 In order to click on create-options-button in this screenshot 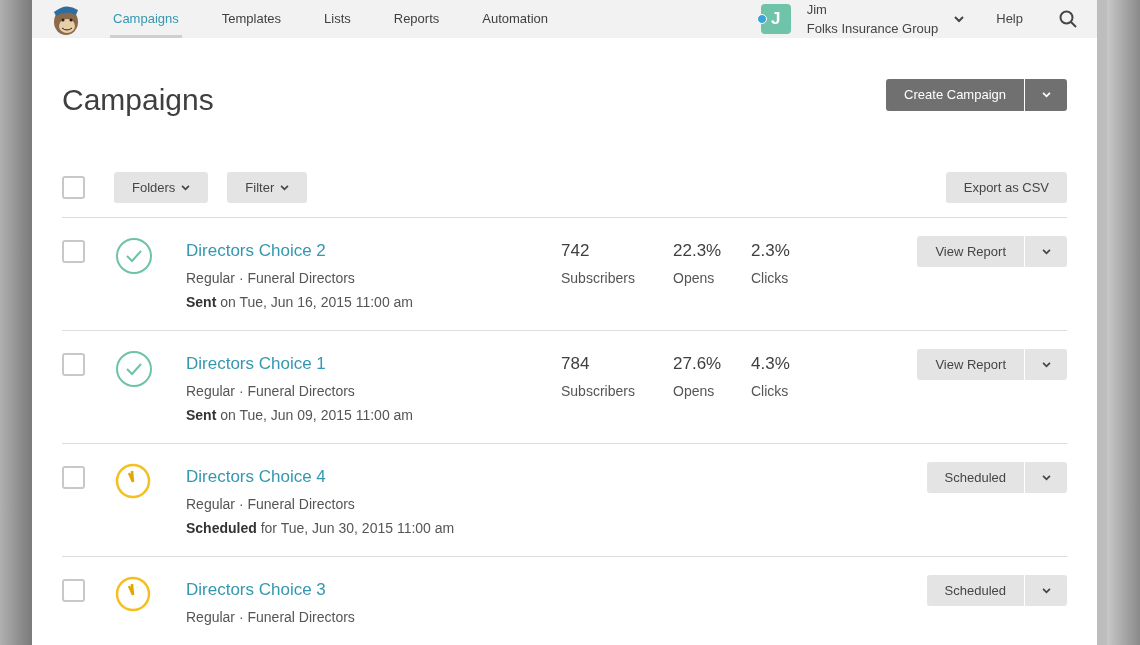, I will do `click(1046, 95)`.